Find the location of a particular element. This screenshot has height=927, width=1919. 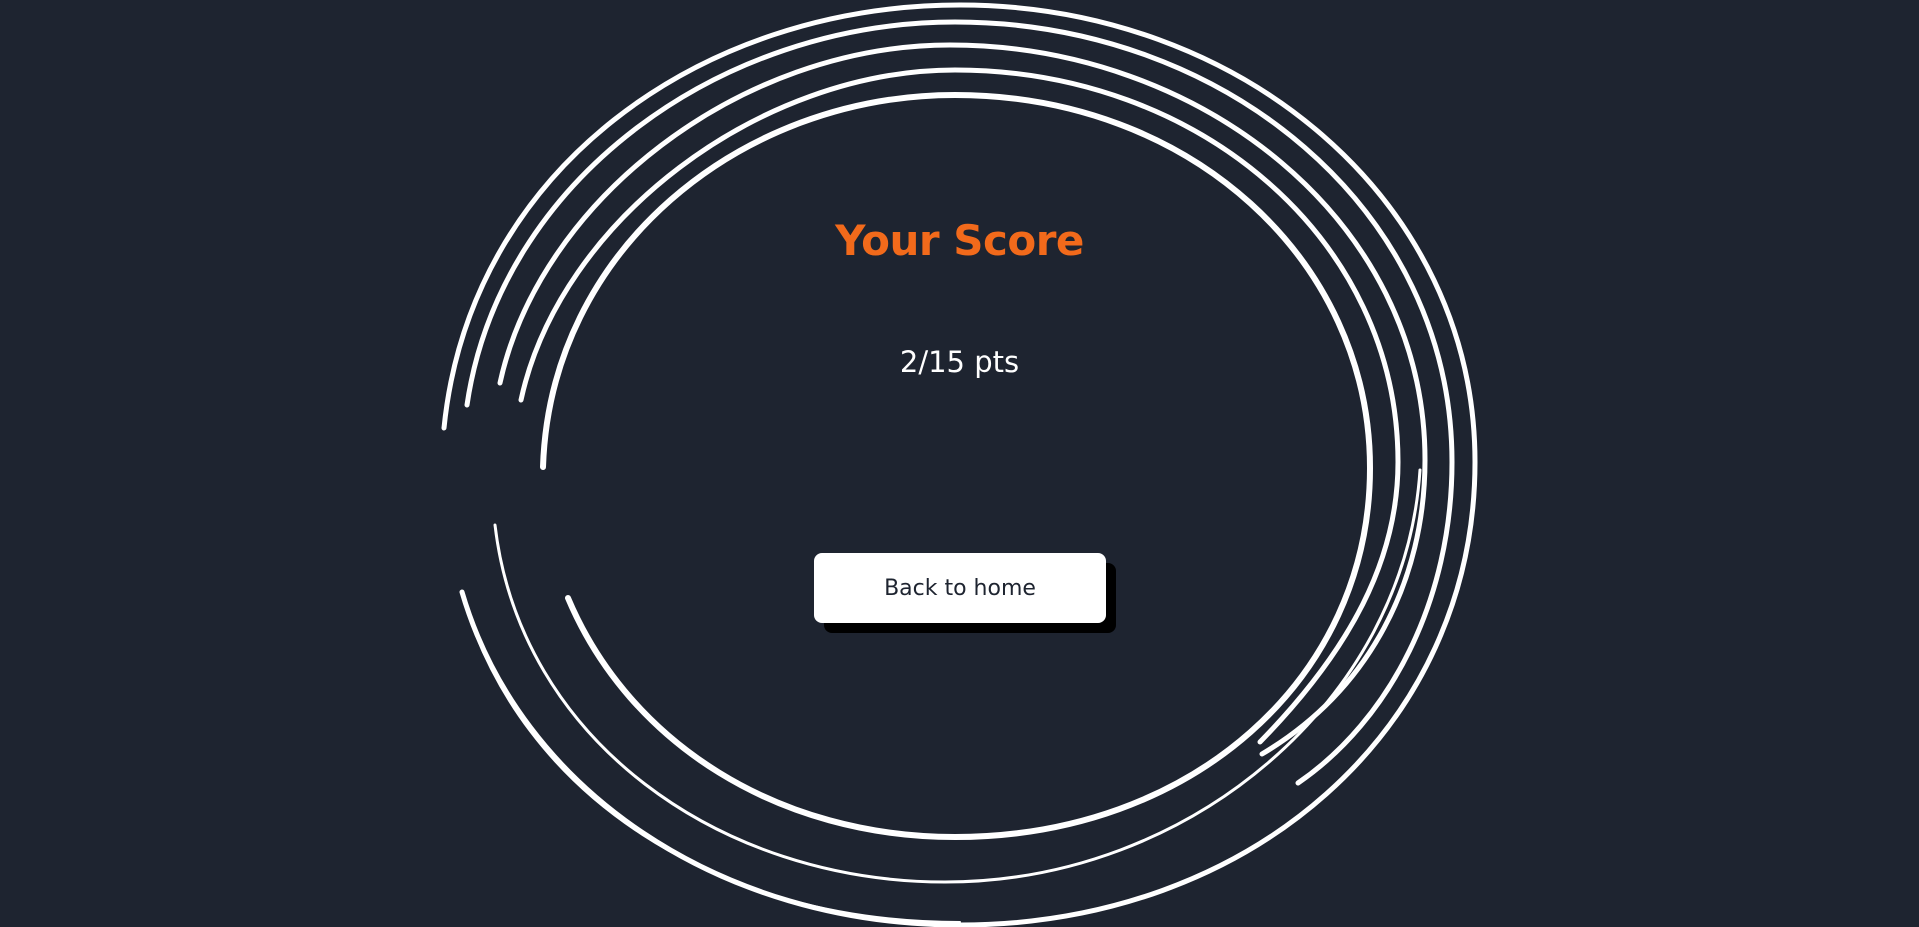

ring-lower-sweep is located at coordinates (710, 757).